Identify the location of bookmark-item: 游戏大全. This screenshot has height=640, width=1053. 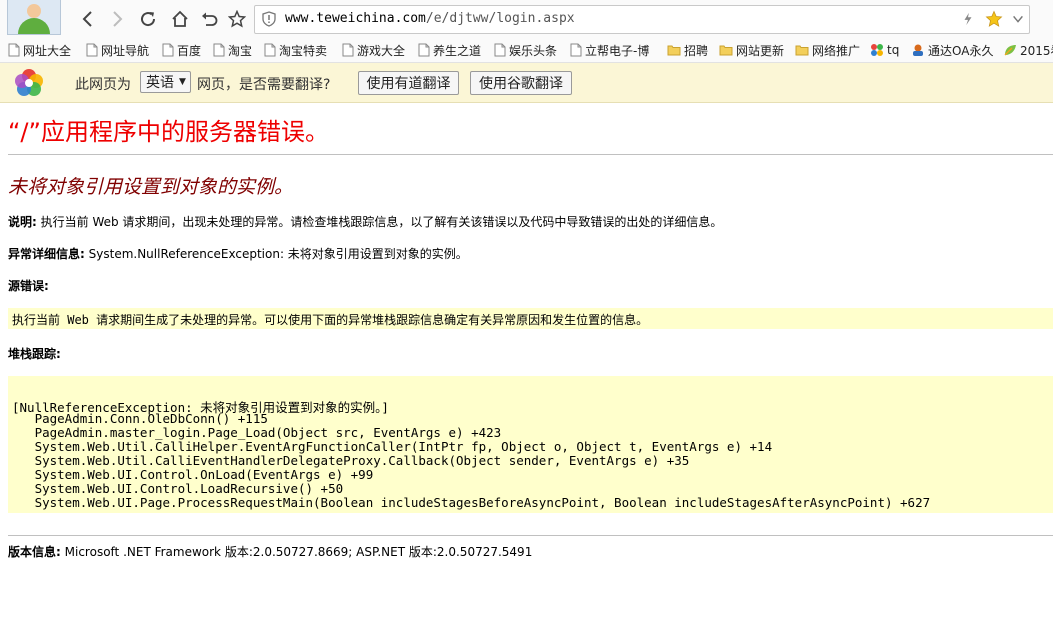
(373, 50).